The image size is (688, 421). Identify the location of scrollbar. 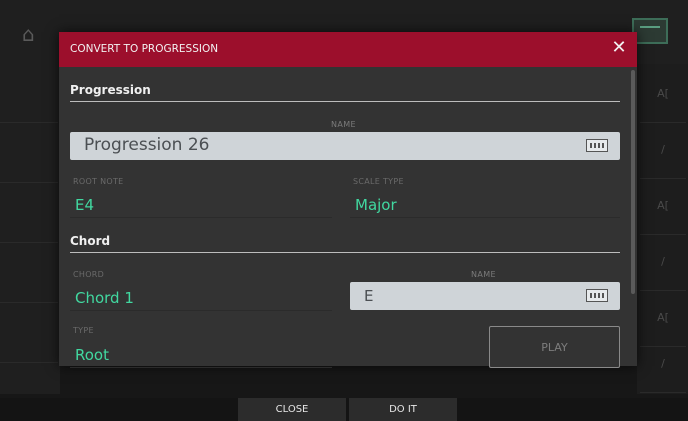
(633, 182).